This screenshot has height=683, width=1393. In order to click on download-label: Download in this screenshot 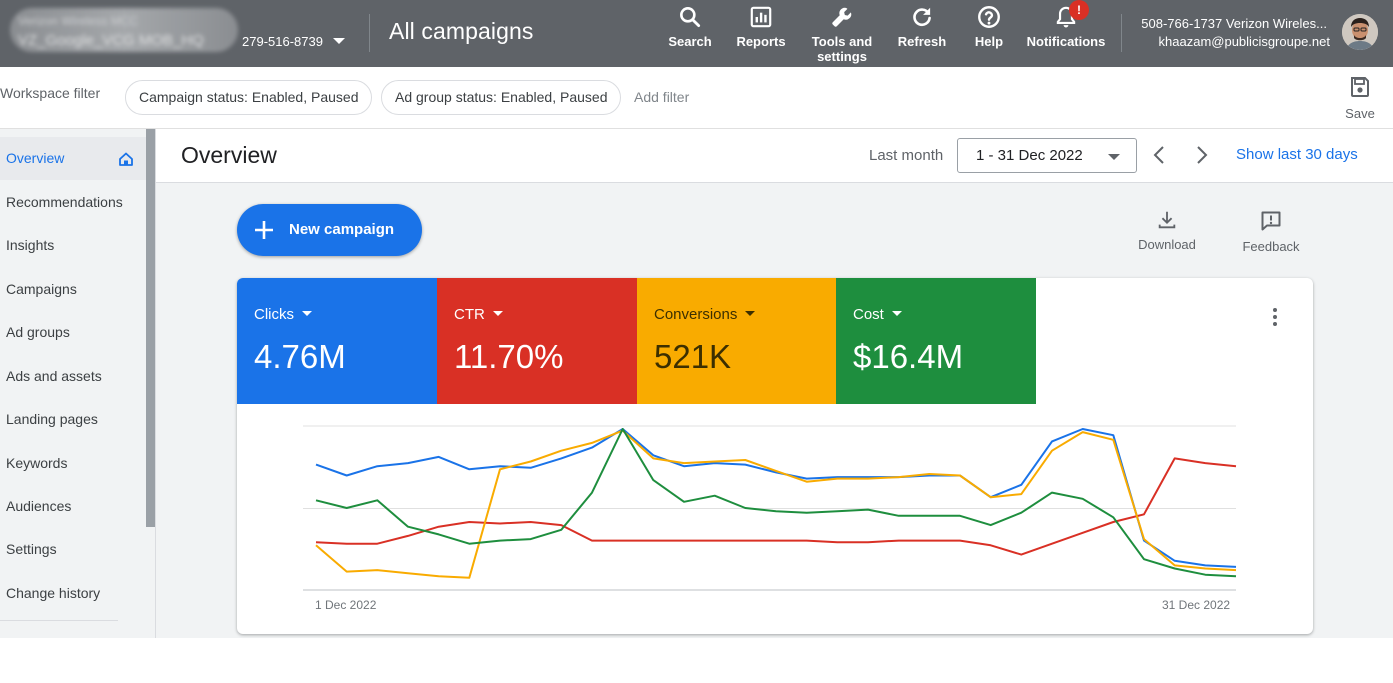, I will do `click(1167, 244)`.